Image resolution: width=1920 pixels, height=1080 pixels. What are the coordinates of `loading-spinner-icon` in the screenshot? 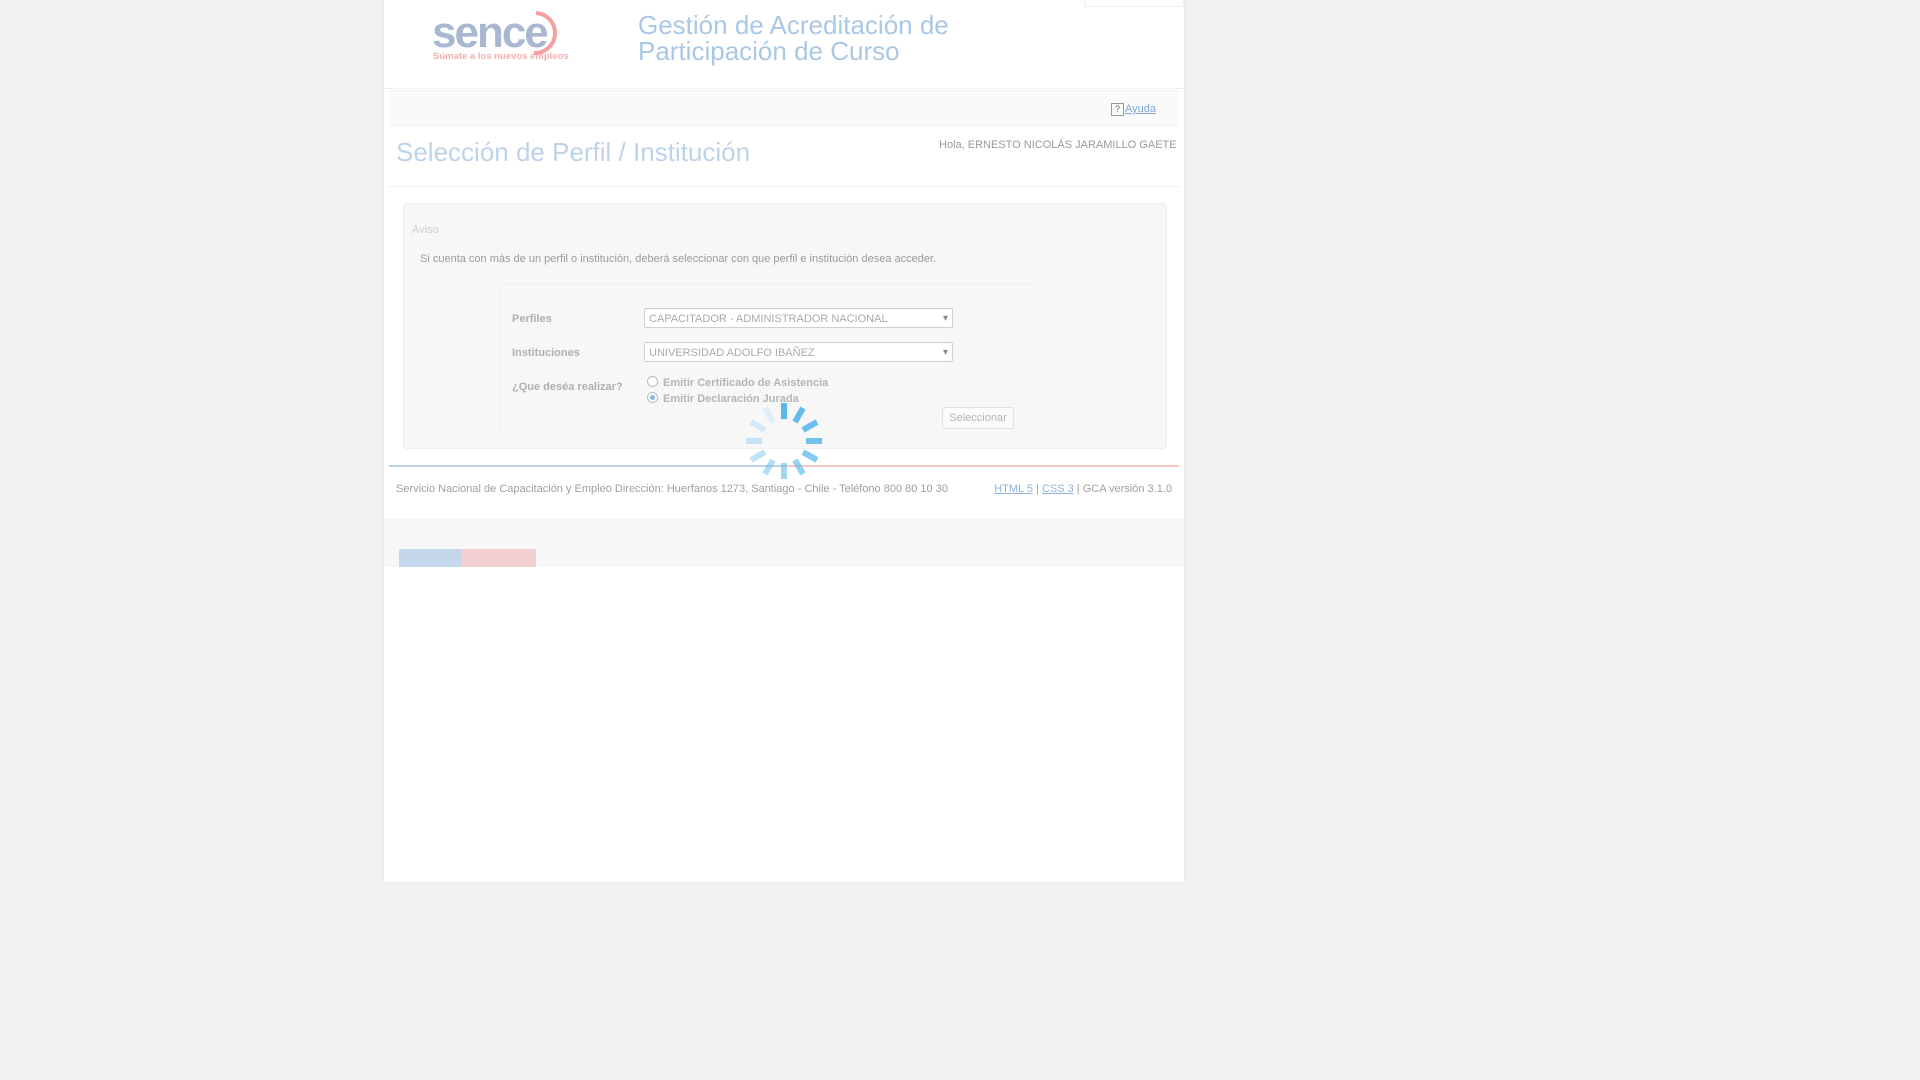 It's located at (784, 441).